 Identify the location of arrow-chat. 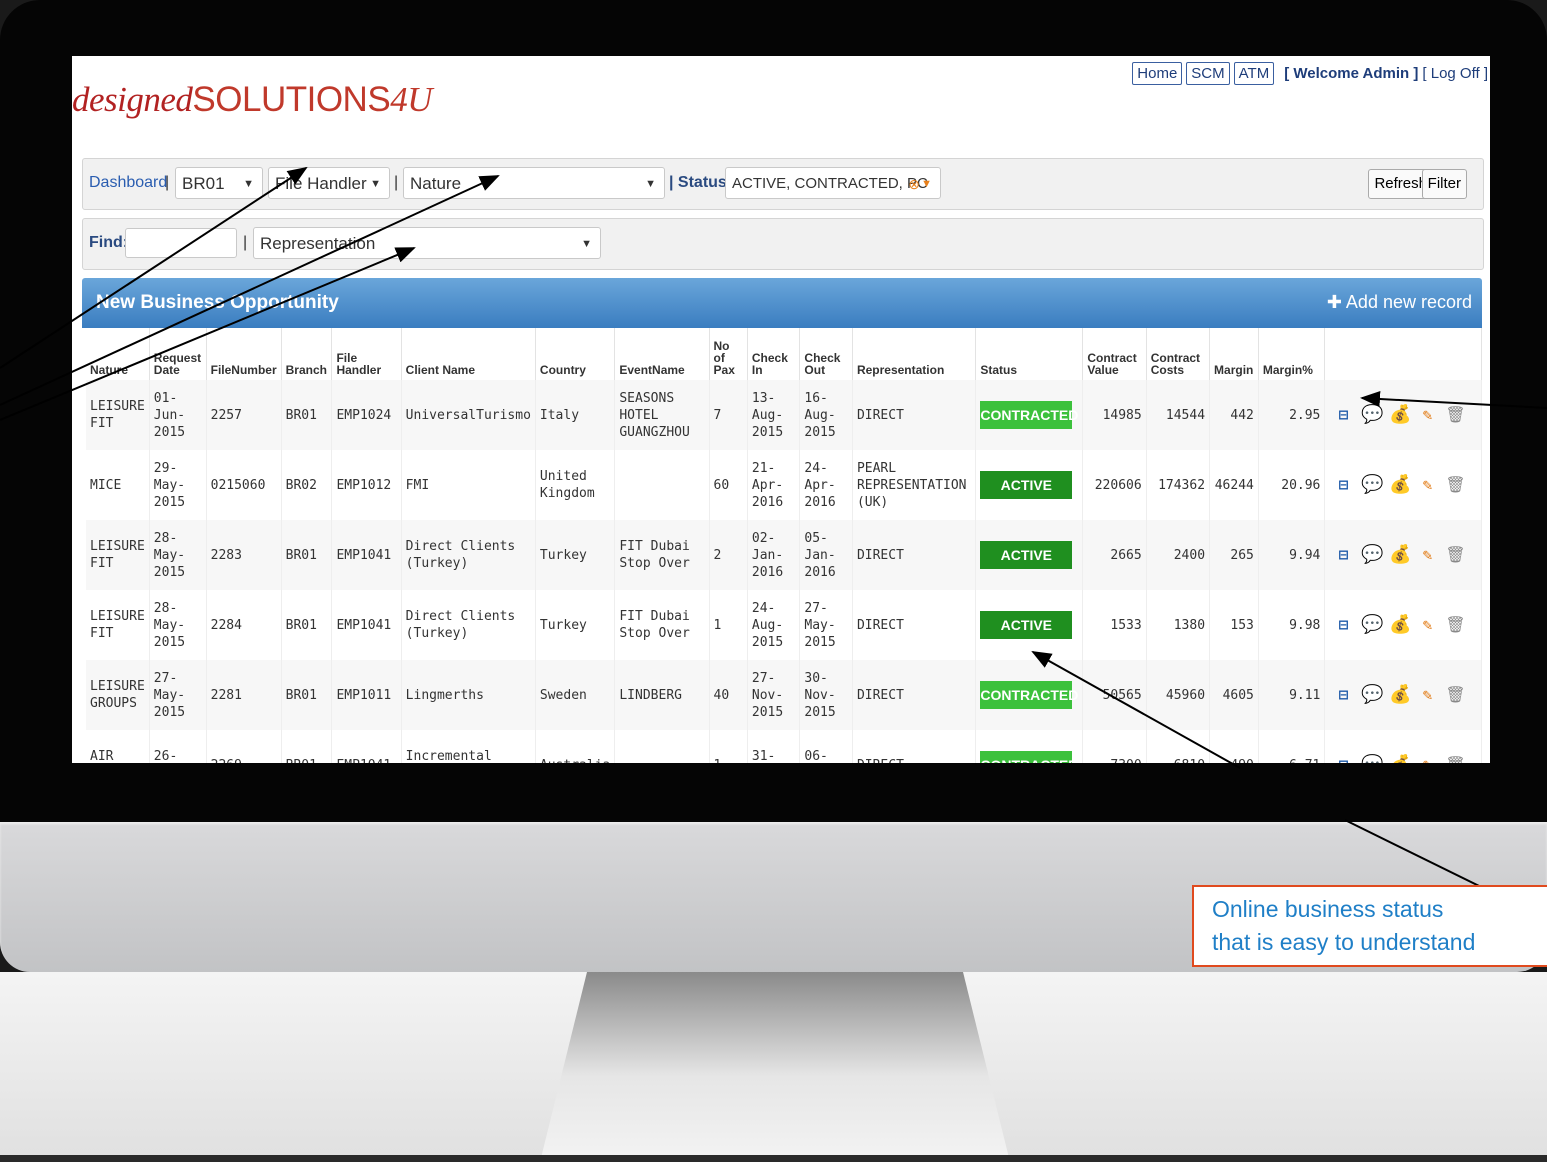
(1453, 399).